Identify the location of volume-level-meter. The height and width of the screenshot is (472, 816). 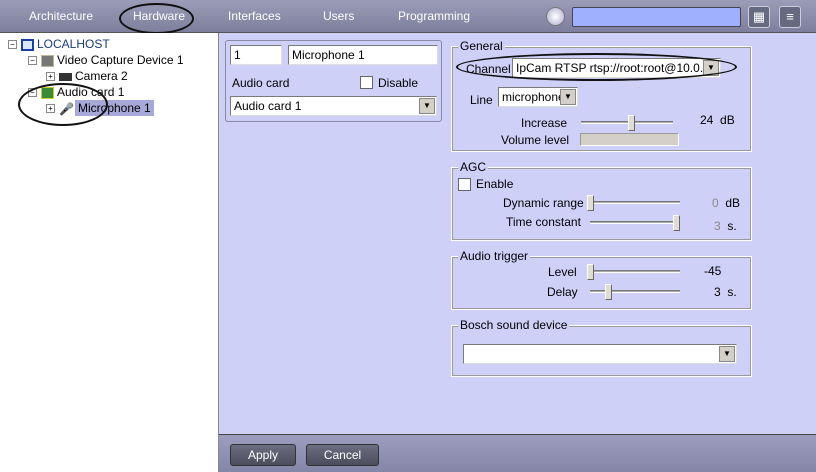
(629, 139).